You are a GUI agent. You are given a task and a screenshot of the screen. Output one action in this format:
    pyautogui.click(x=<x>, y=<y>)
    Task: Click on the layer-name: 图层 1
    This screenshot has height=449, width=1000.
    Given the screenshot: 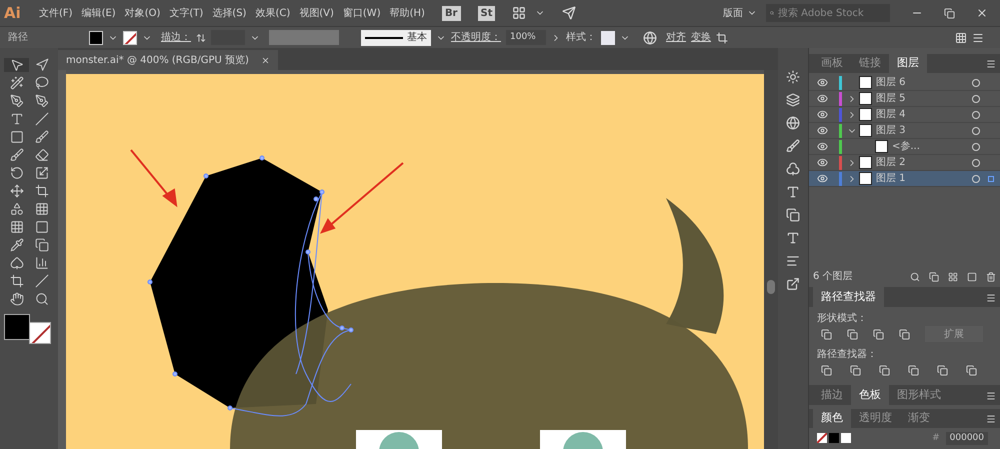 What is the action you would take?
    pyautogui.click(x=924, y=178)
    